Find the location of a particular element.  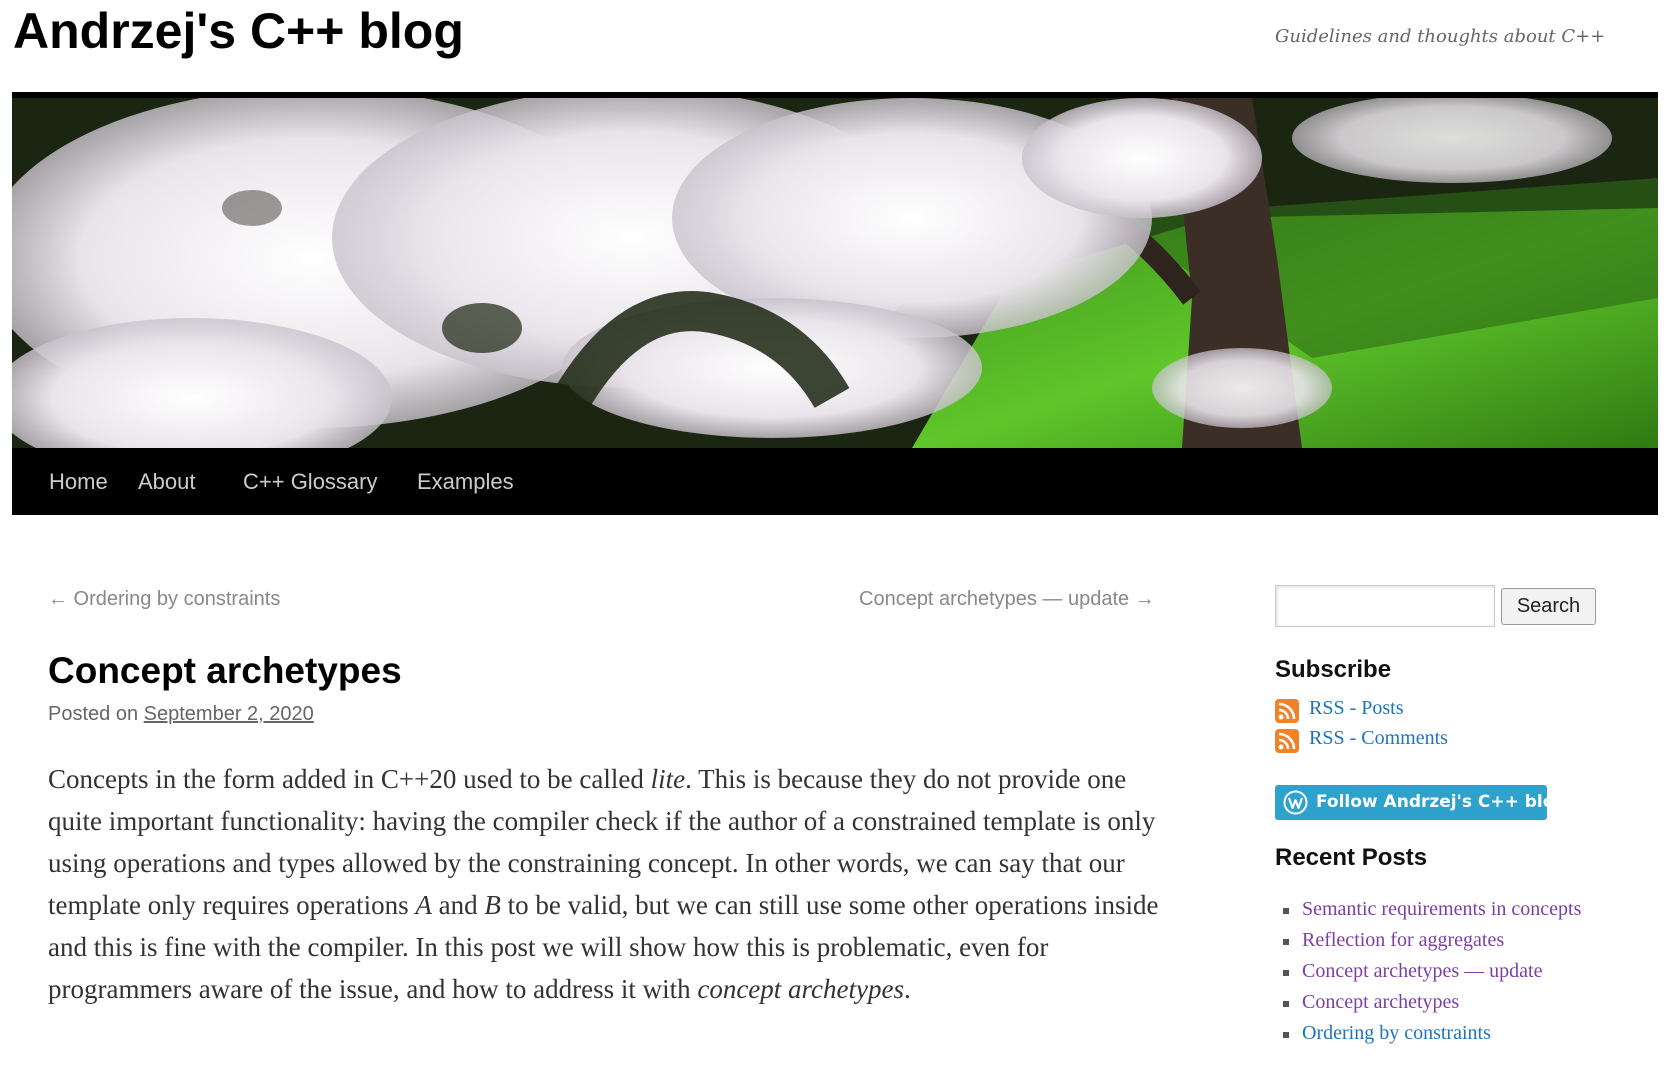

follow-blog-button: Follow Andrzej's C++ blog is located at coordinates (1421, 802).